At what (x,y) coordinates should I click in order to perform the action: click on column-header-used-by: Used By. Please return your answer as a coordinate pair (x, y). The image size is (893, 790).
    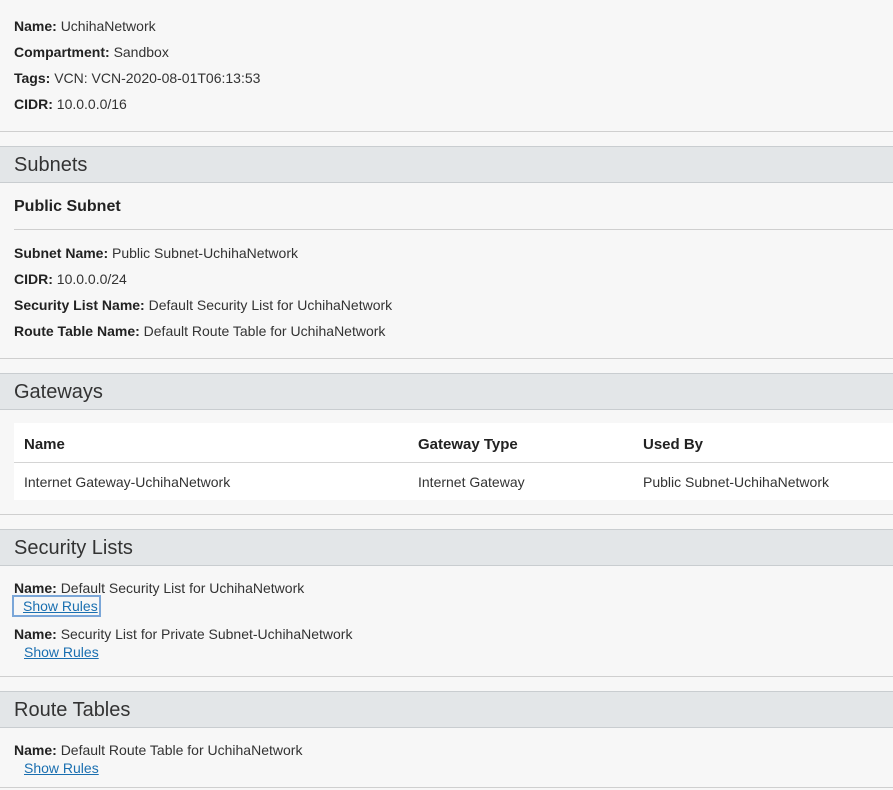
    Looking at the image, I should click on (673, 444).